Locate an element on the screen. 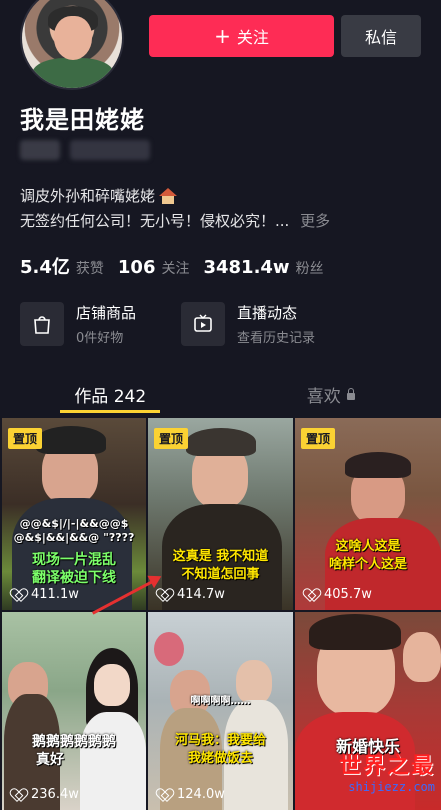 This screenshot has height=810, width=441. likes-label: 获赞 is located at coordinates (89, 269).